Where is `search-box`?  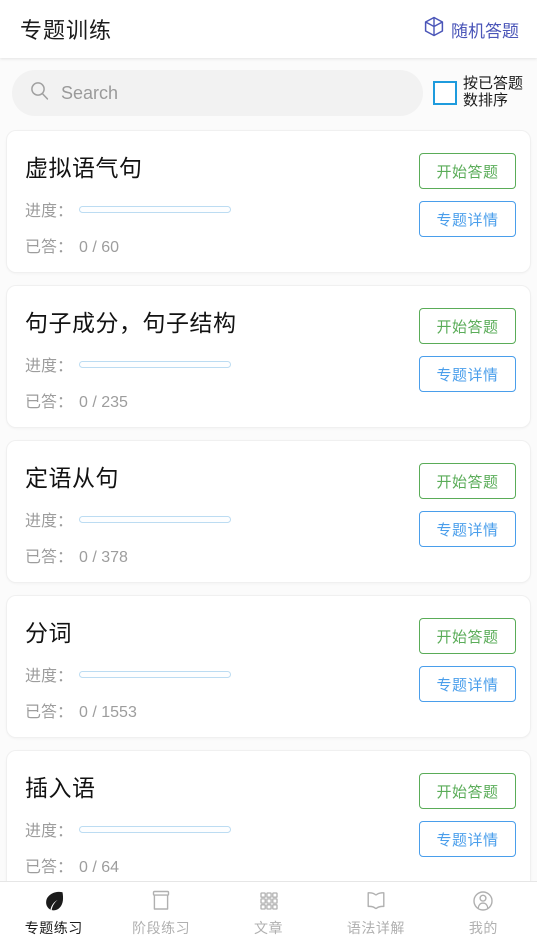
search-box is located at coordinates (217, 93).